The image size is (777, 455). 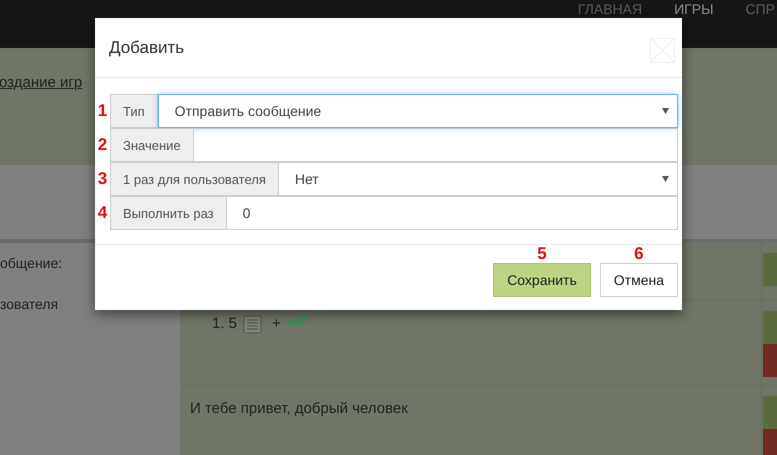 I want to click on annotation-number: 2, so click(x=102, y=145).